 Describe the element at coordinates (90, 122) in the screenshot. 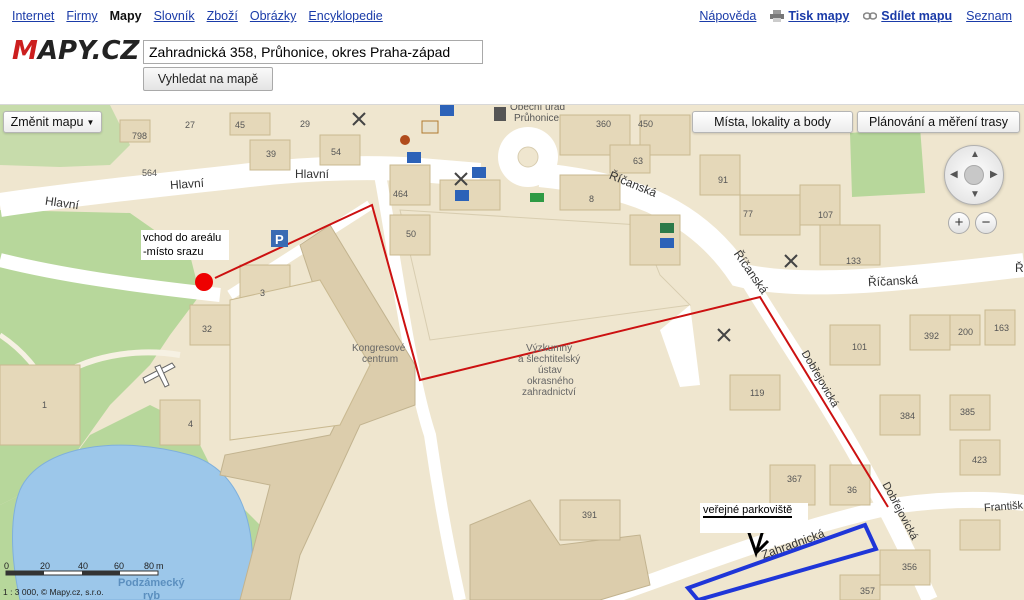

I see `dropdown-arrow-icon: ▼` at that location.